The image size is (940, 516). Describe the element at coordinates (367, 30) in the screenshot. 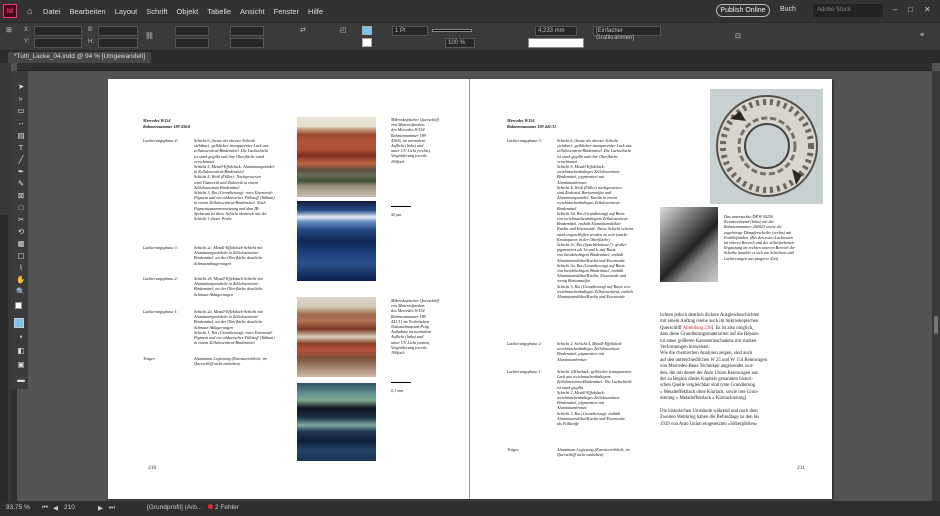

I see `fill-swatch` at that location.